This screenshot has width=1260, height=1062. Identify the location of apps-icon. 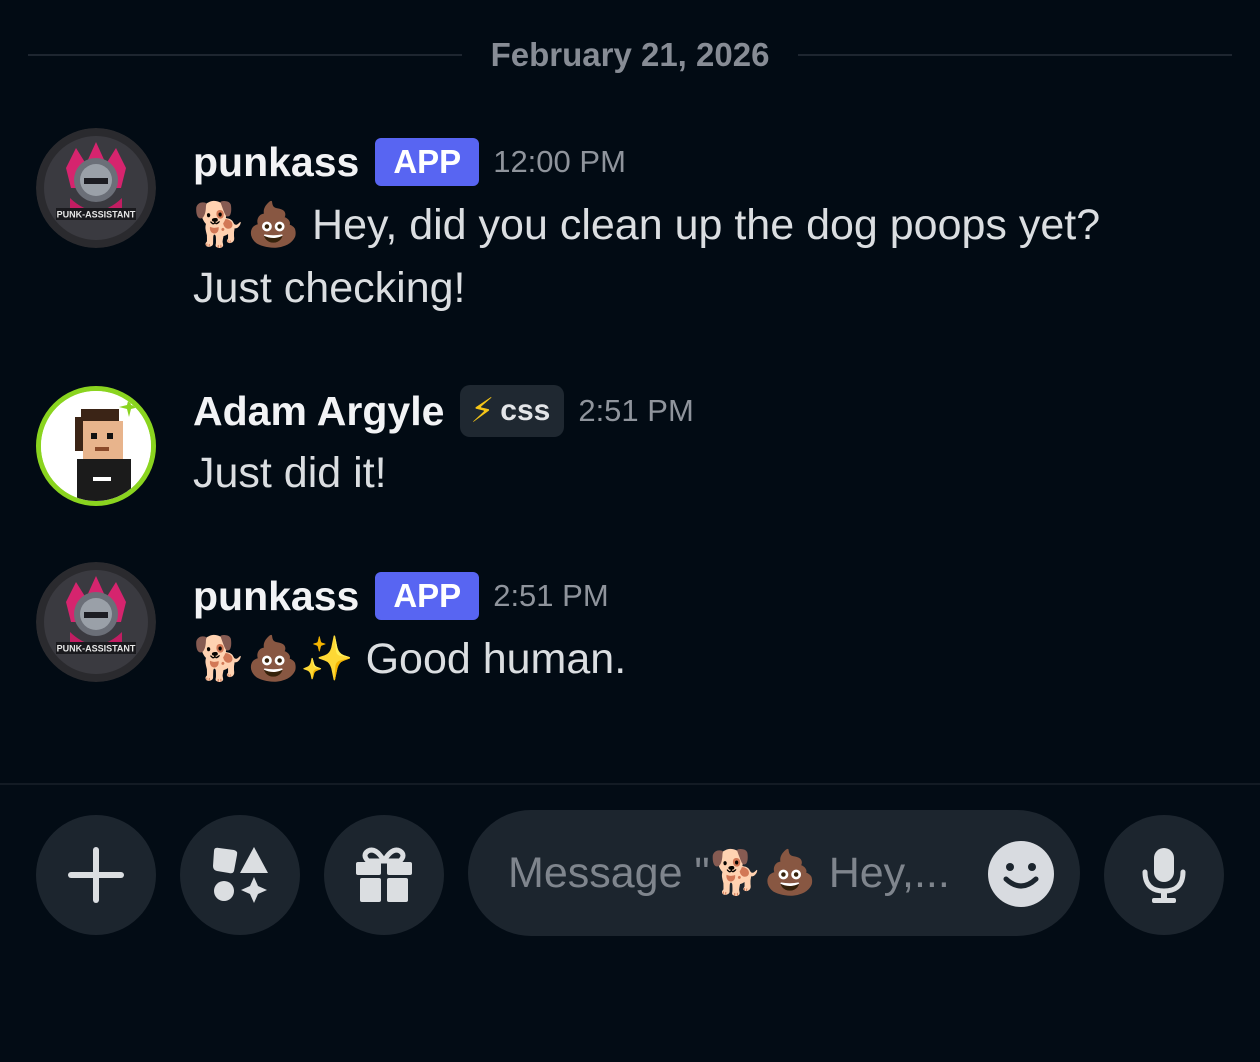
(240, 875).